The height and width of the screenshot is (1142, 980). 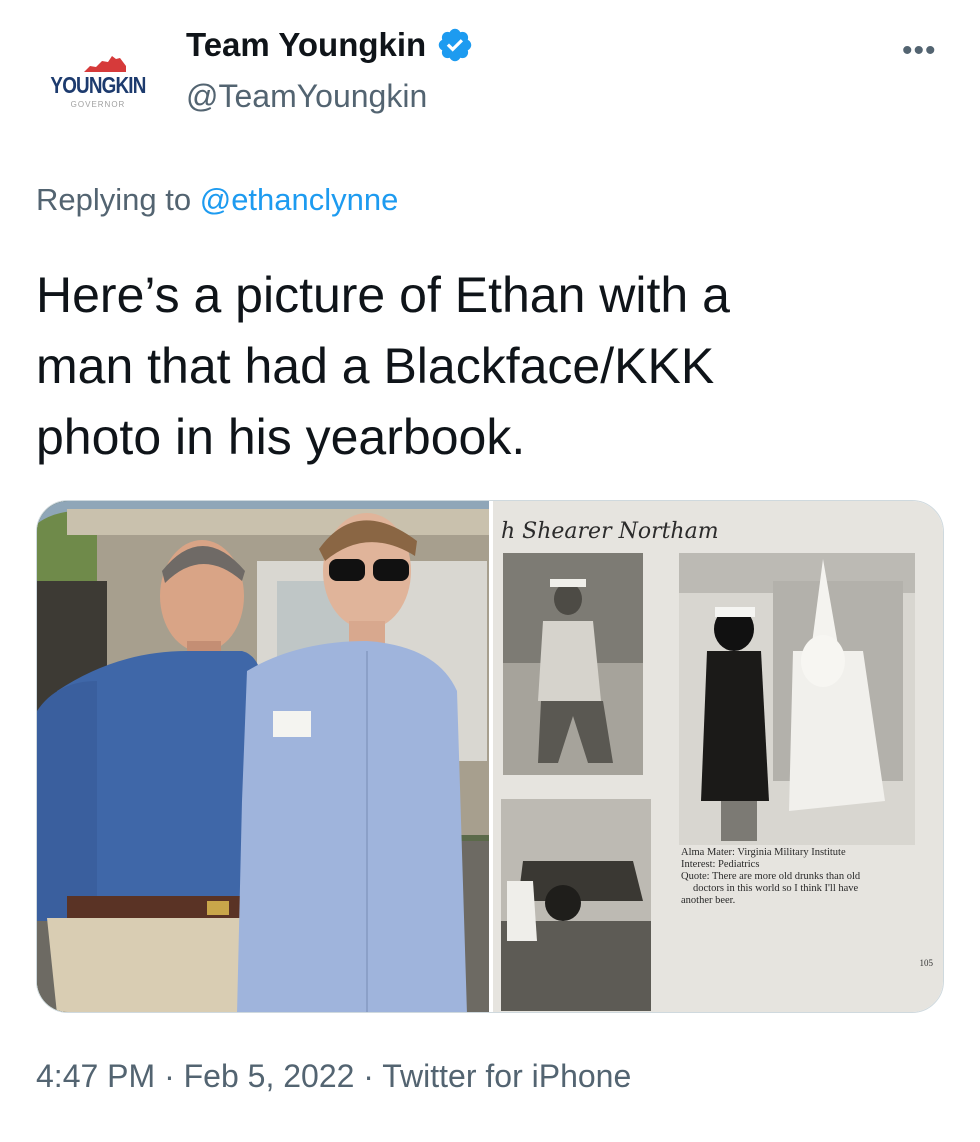 I want to click on yearbook-page-number: 105, so click(x=926, y=963).